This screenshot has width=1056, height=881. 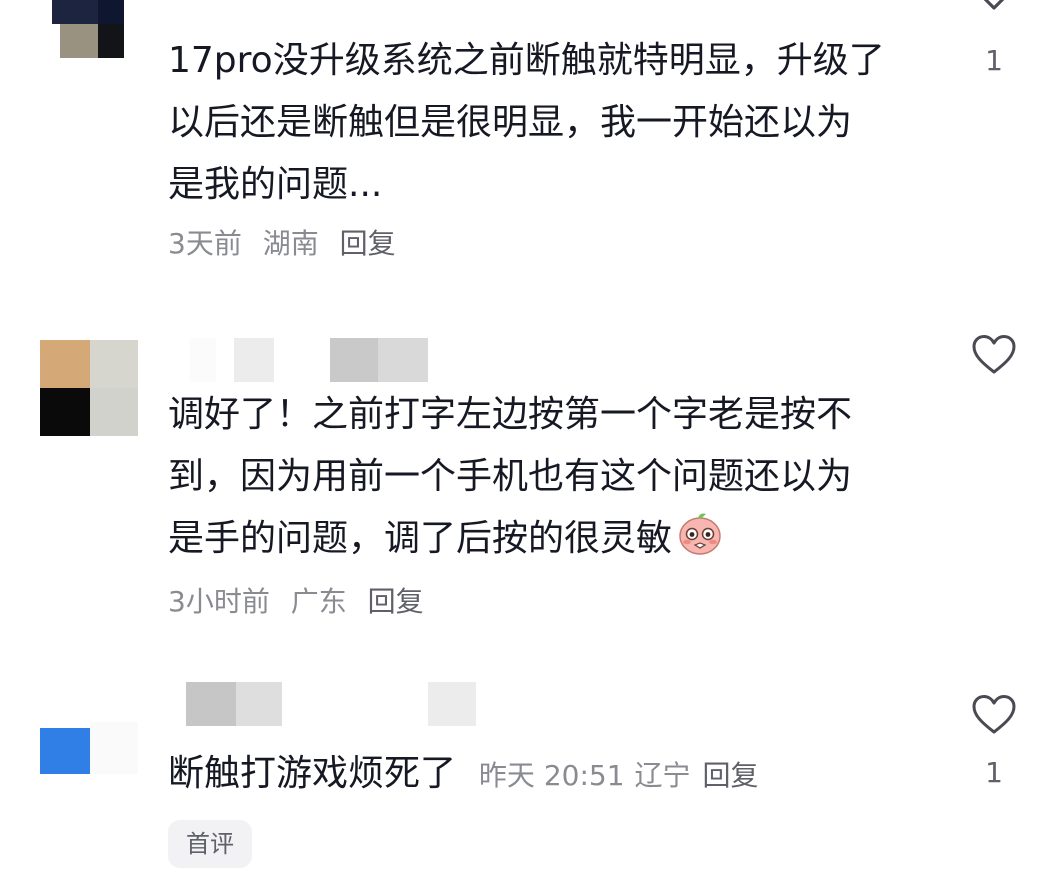 What do you see at coordinates (463, 775) in the screenshot?
I see `comment-text: 断触打游戏烦死了 昨天 20:51 辽宁 回复` at bounding box center [463, 775].